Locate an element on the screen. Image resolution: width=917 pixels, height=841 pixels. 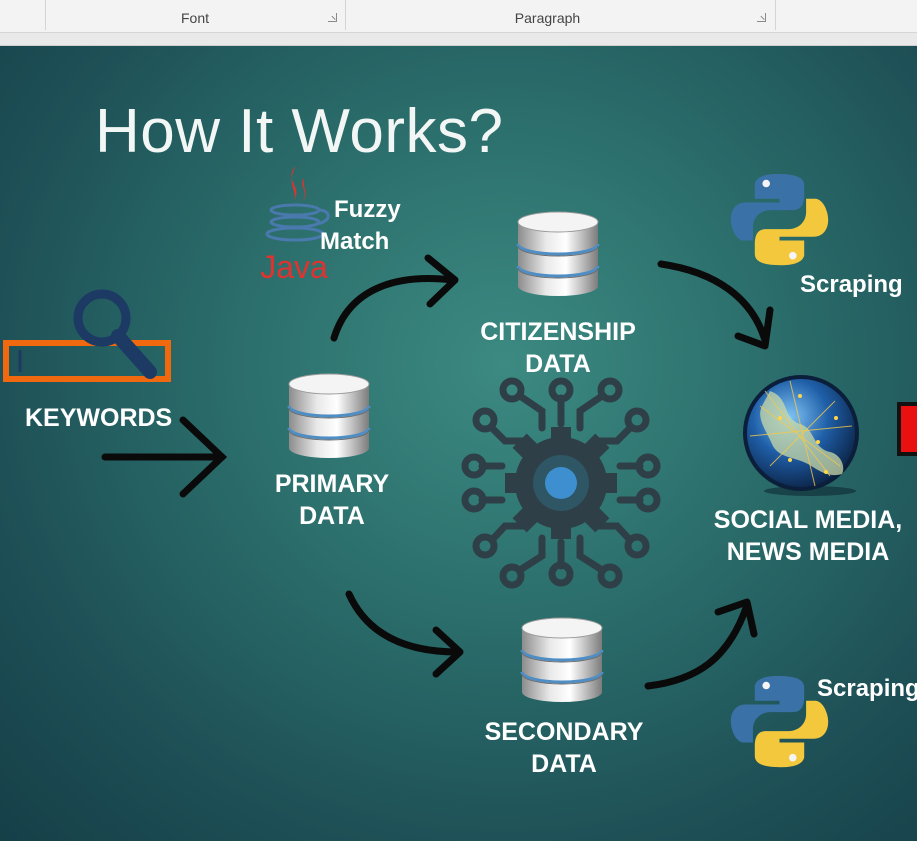
fuzzy-match-line: Fuzzy is located at coordinates (367, 209).